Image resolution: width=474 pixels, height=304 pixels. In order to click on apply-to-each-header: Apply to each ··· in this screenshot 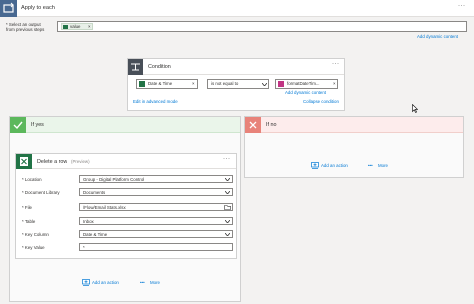, I will do `click(237, 8)`.